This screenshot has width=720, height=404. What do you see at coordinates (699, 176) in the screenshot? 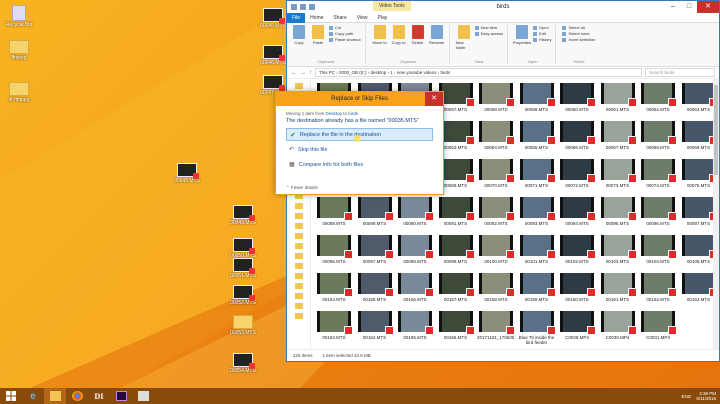
I see `file-item: 00075.MTS` at bounding box center [699, 176].